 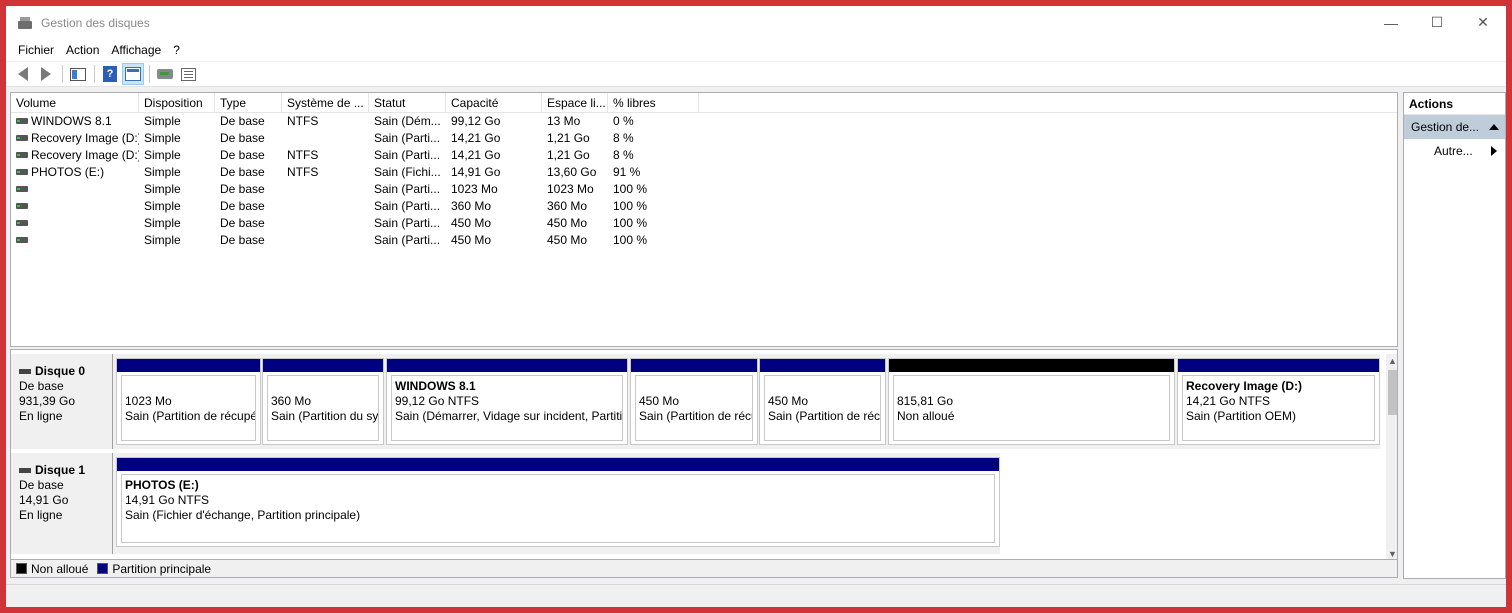 I want to click on partition-name: PHOTOS (E:), so click(x=162, y=485).